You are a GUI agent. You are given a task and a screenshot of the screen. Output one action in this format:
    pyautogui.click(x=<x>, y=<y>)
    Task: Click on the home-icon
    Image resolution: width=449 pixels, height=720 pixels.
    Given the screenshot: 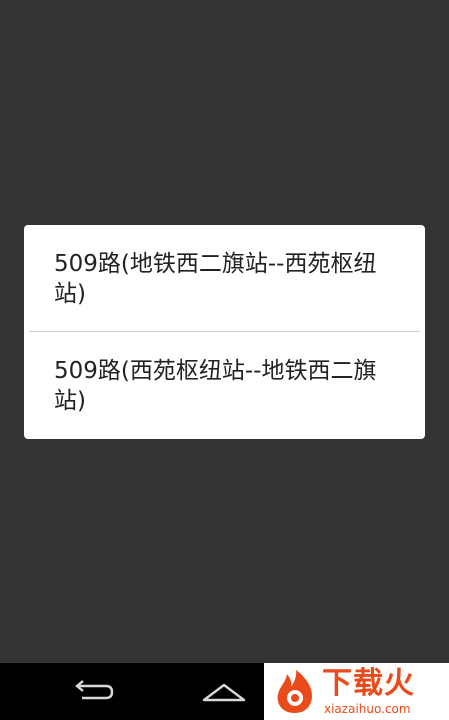 What is the action you would take?
    pyautogui.click(x=224, y=692)
    